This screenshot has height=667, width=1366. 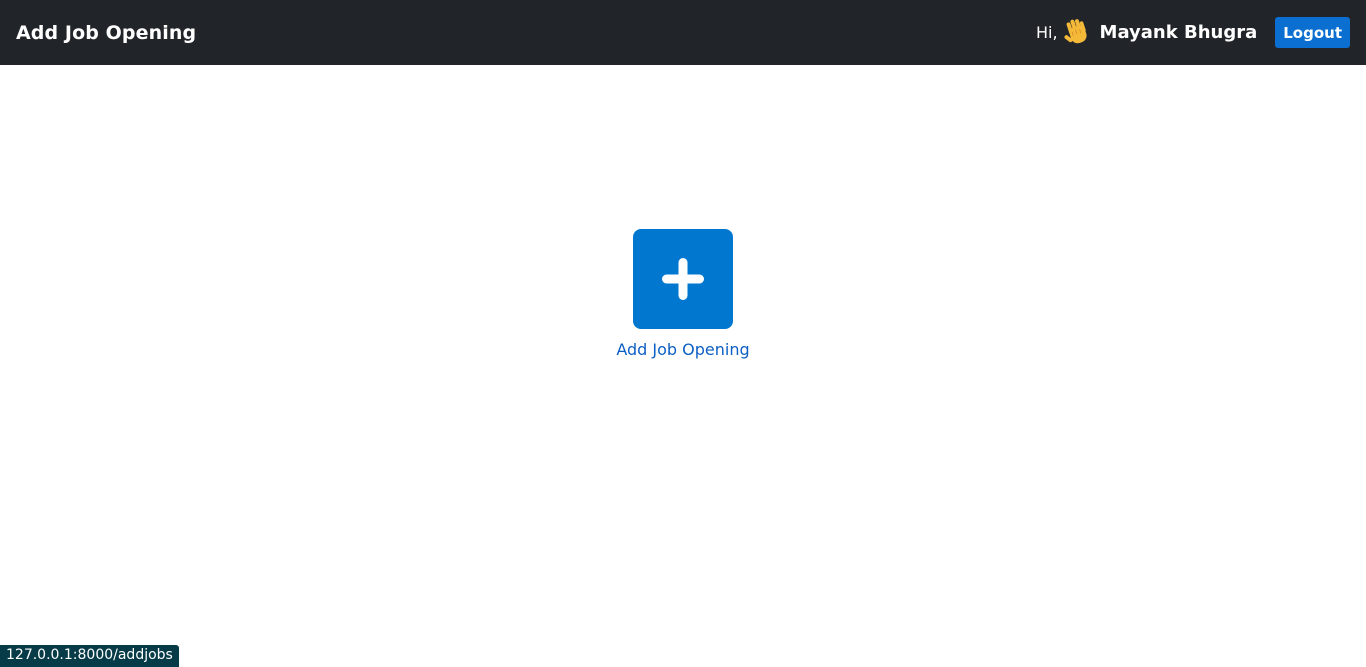 I want to click on add-job-opening-tile: Add Job Opening, so click(x=683, y=294).